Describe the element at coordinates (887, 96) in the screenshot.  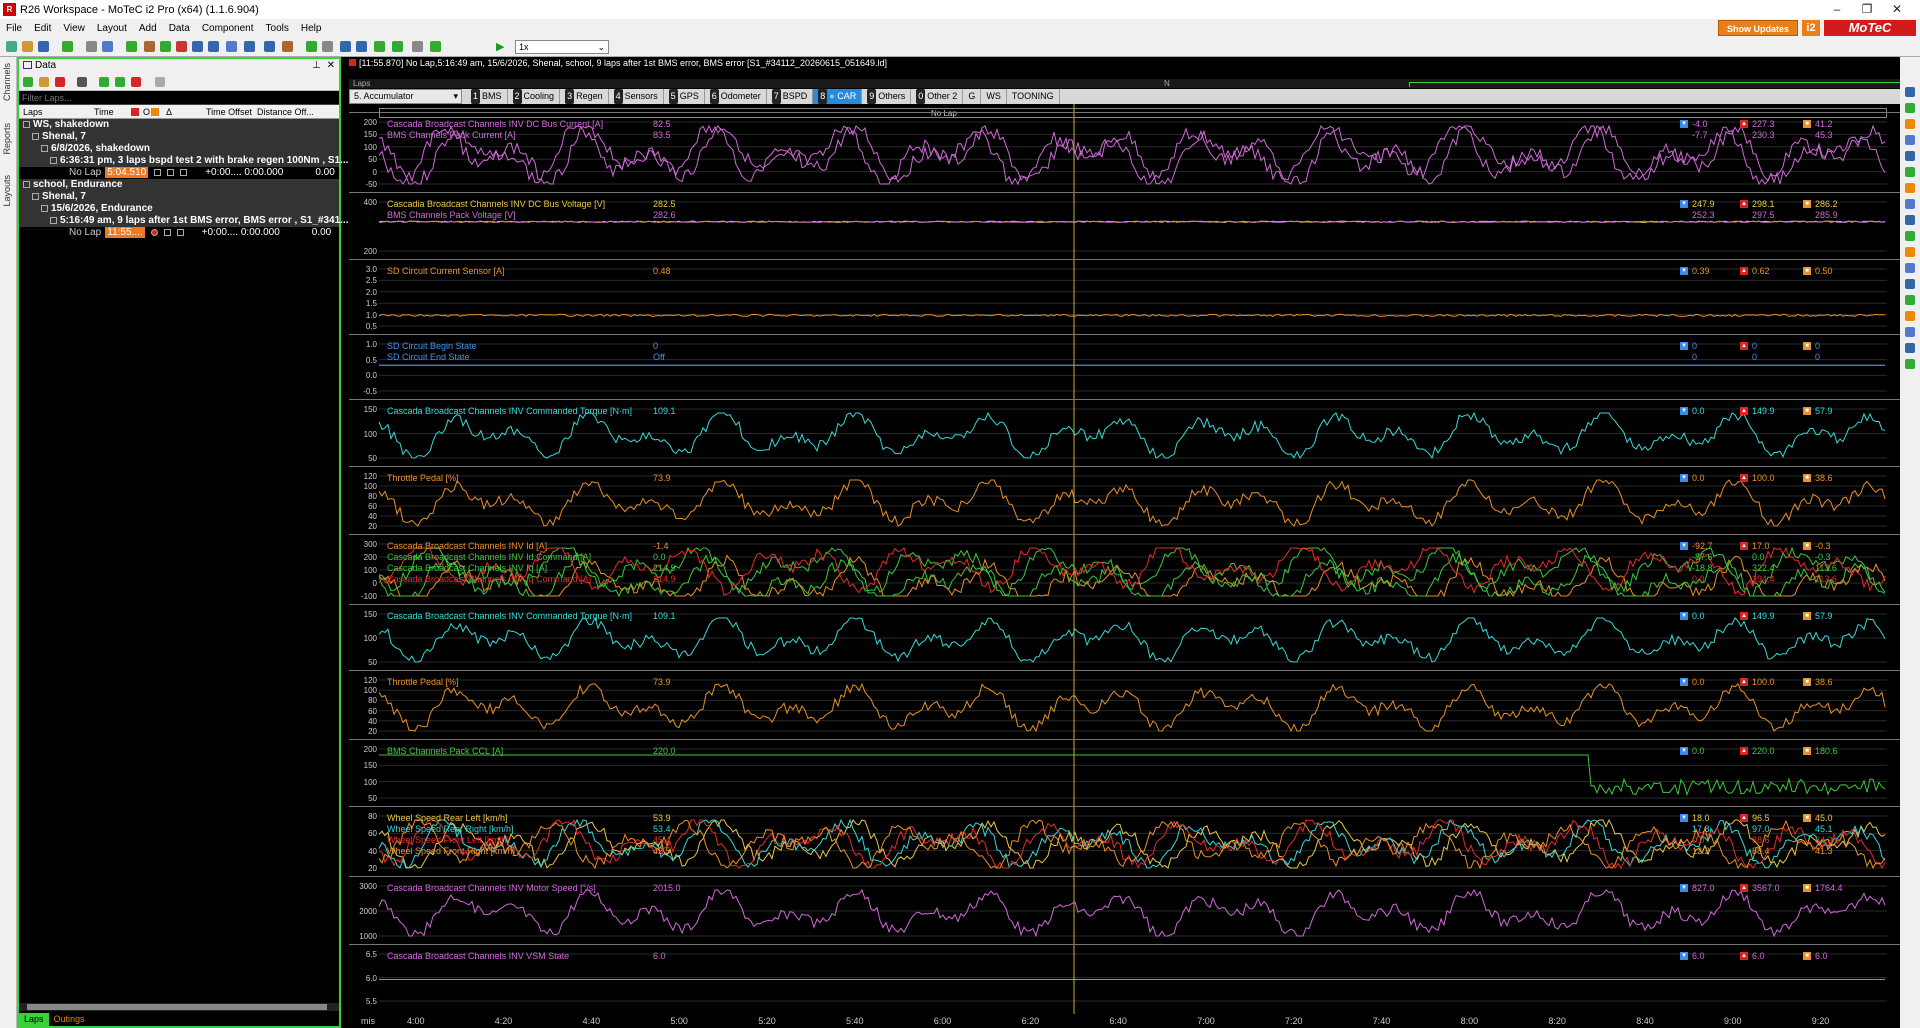
I see `worksheet-tab: 9 Others` at that location.